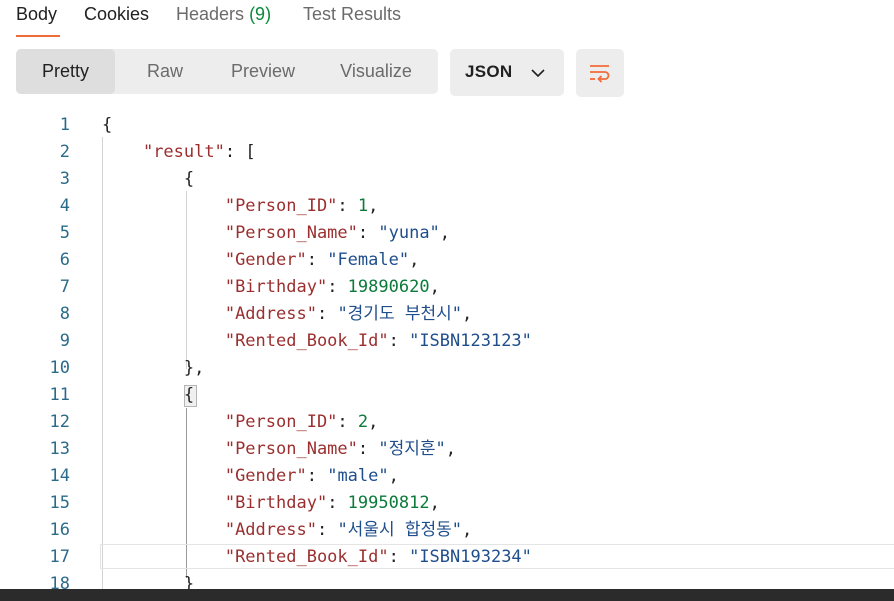 This screenshot has width=894, height=601. What do you see at coordinates (153, 368) in the screenshot?
I see `json-punct: },` at bounding box center [153, 368].